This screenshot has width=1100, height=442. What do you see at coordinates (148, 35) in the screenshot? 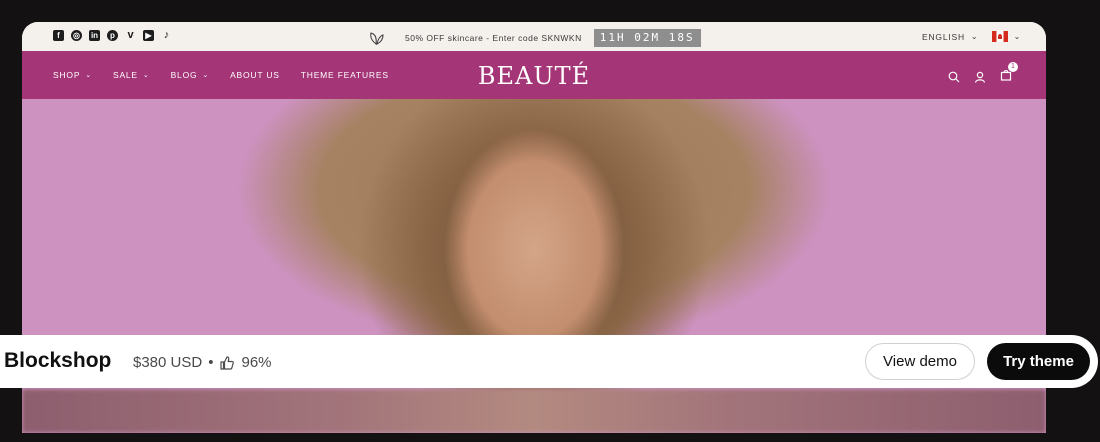
I see `youtube-icon: ▶` at bounding box center [148, 35].